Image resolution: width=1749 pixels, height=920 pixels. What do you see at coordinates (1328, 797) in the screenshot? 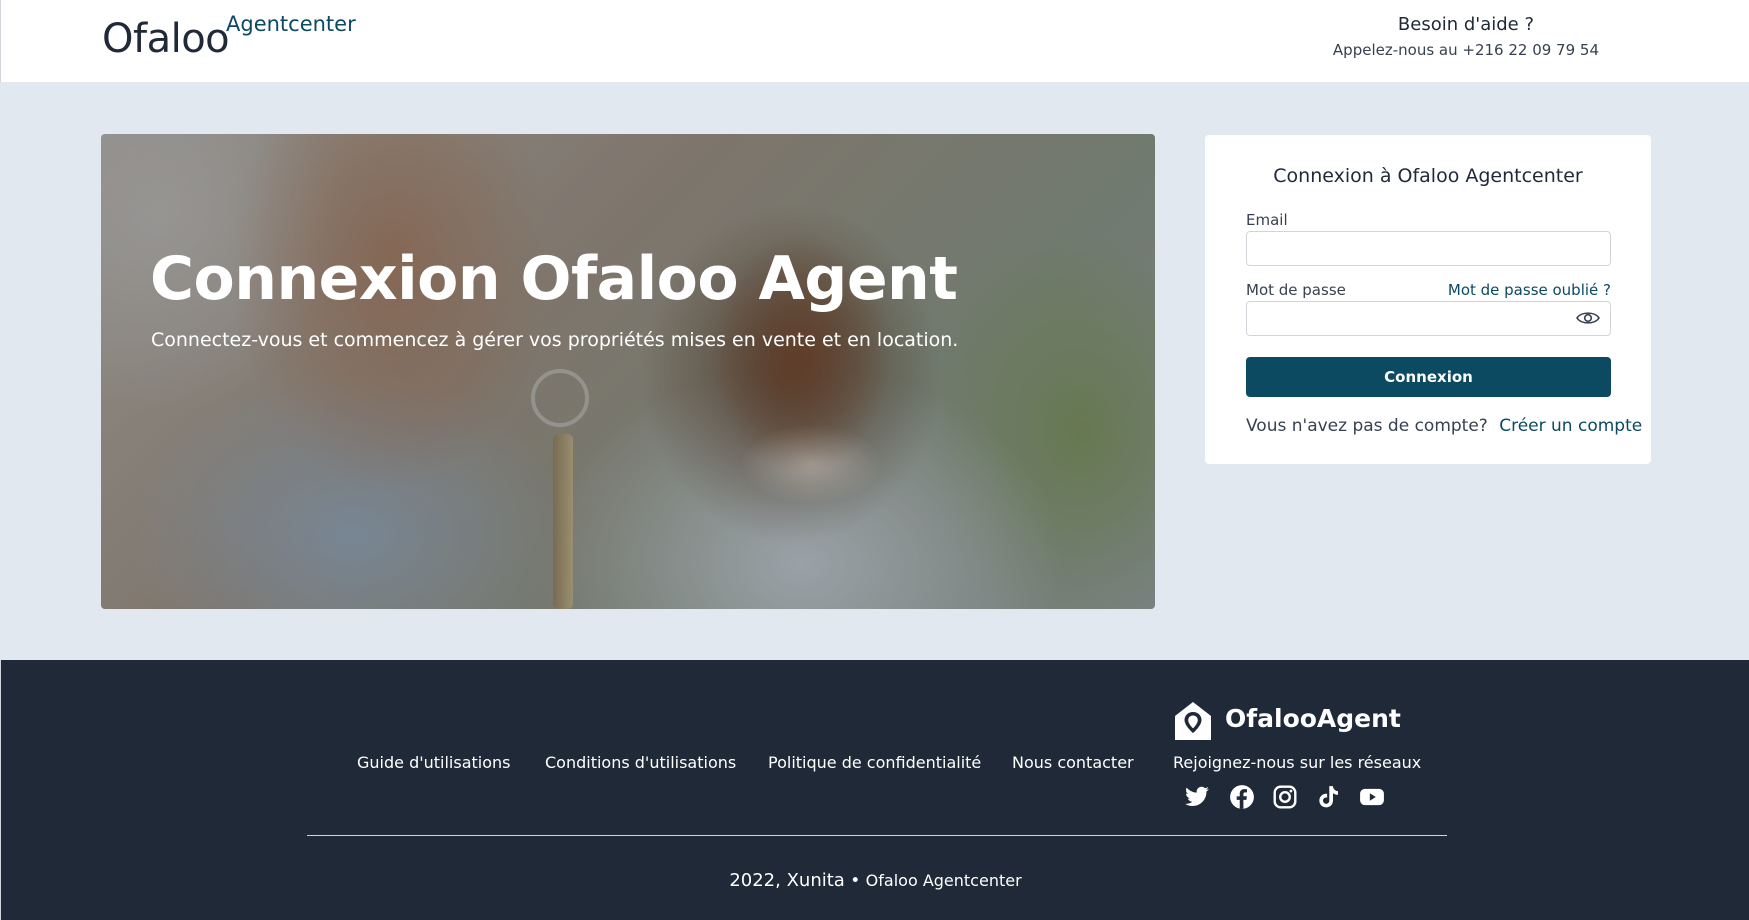
I see `tiktok-icon` at bounding box center [1328, 797].